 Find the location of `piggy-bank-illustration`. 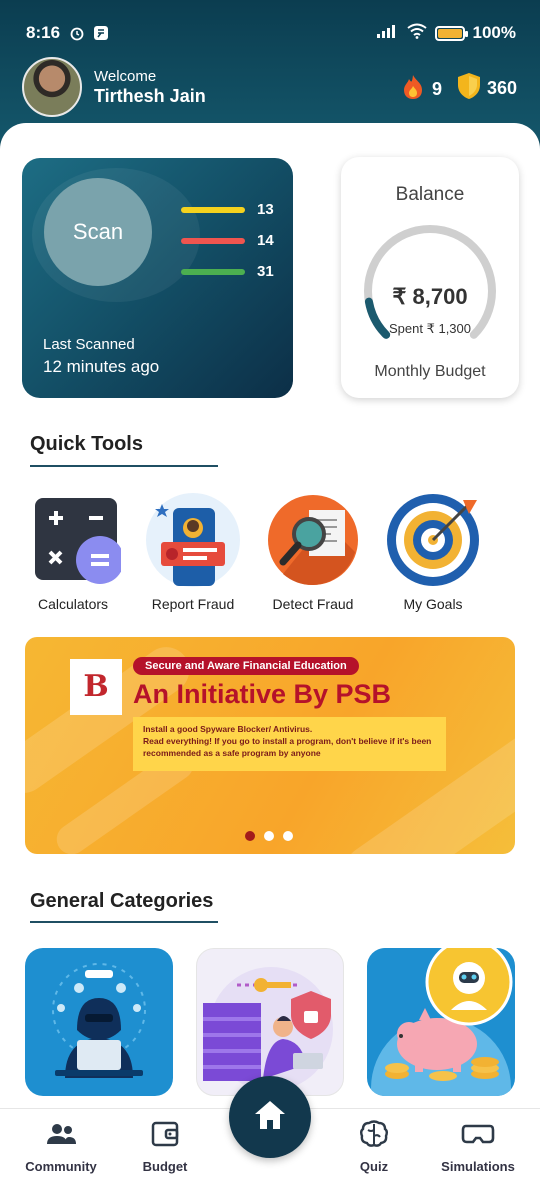

piggy-bank-illustration is located at coordinates (442, 1022).